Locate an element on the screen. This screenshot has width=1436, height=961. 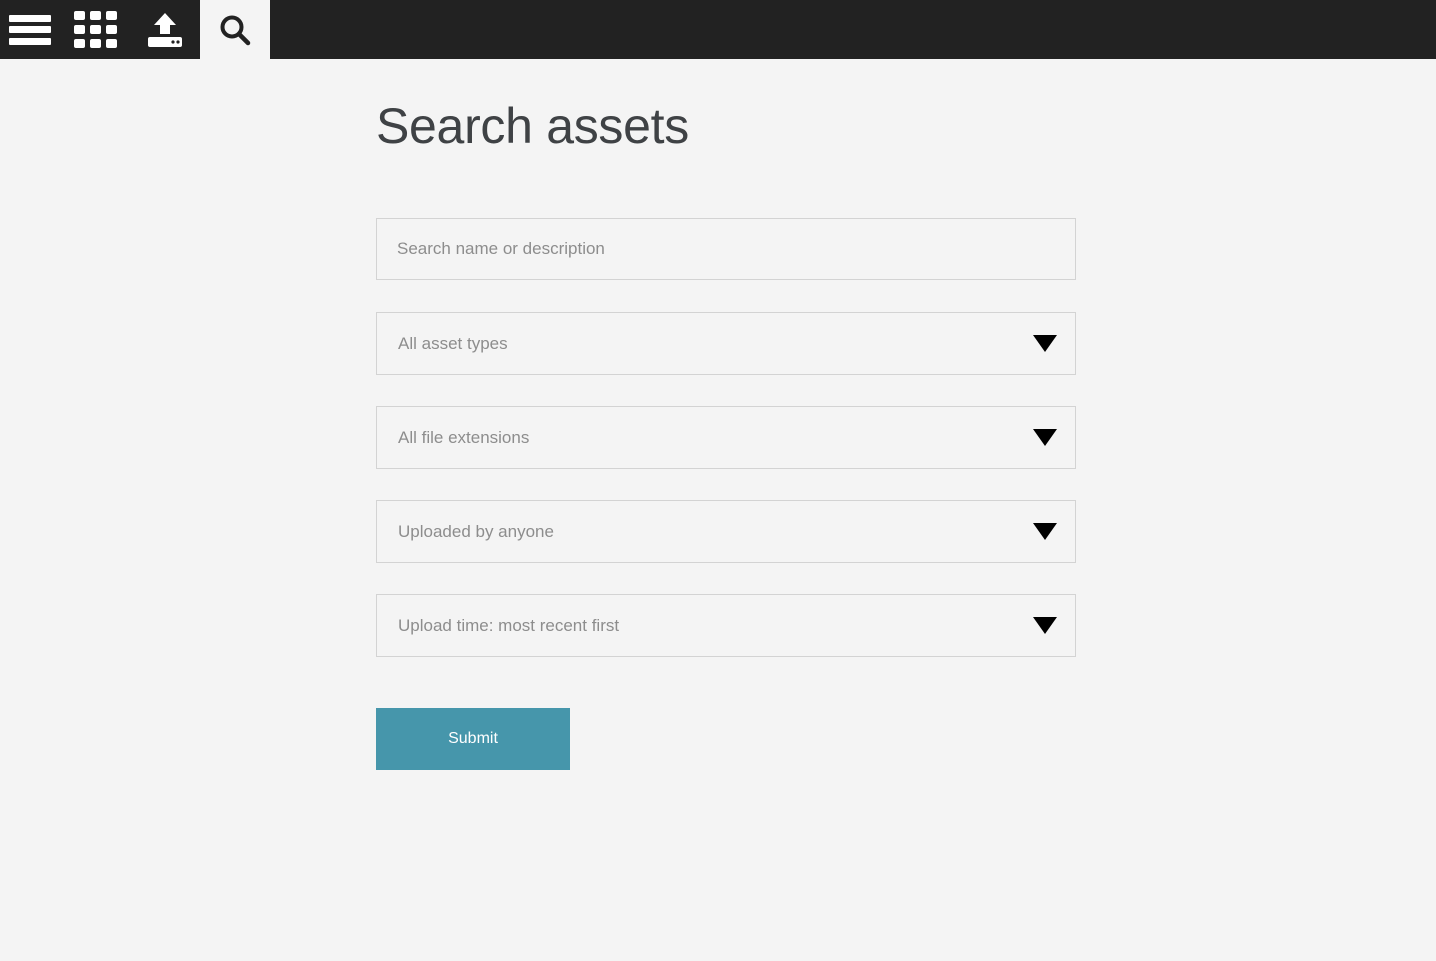
upload-icon is located at coordinates (165, 30).